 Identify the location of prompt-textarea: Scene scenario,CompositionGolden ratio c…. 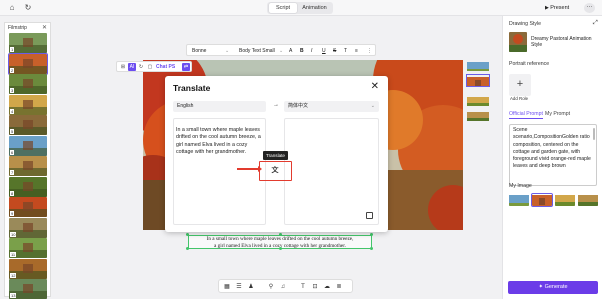
(553, 155).